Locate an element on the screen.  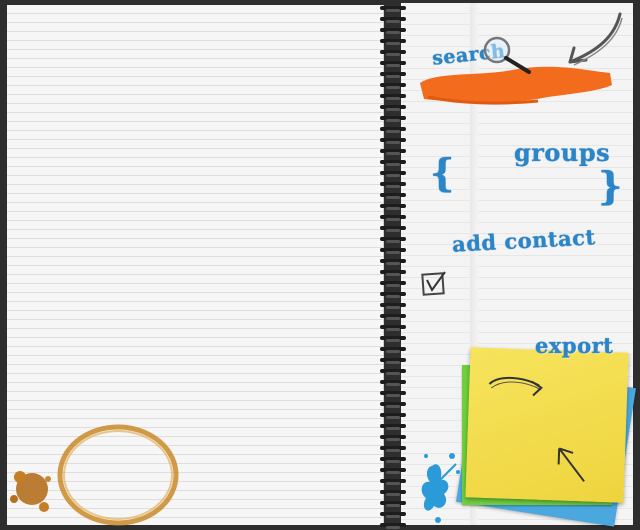
export-link: export is located at coordinates (574, 345).